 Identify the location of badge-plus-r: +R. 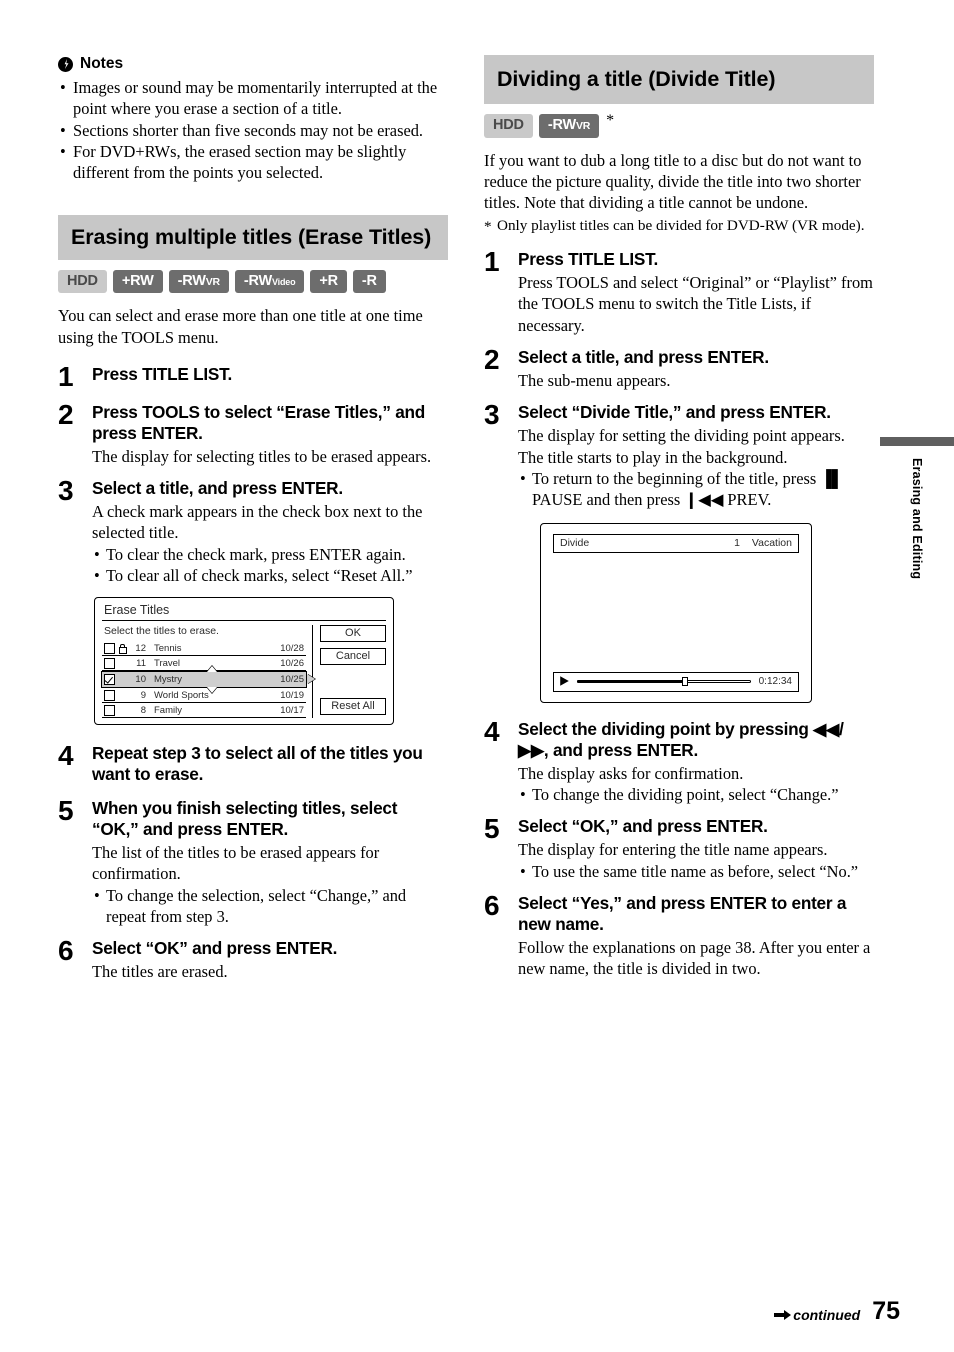
(328, 281).